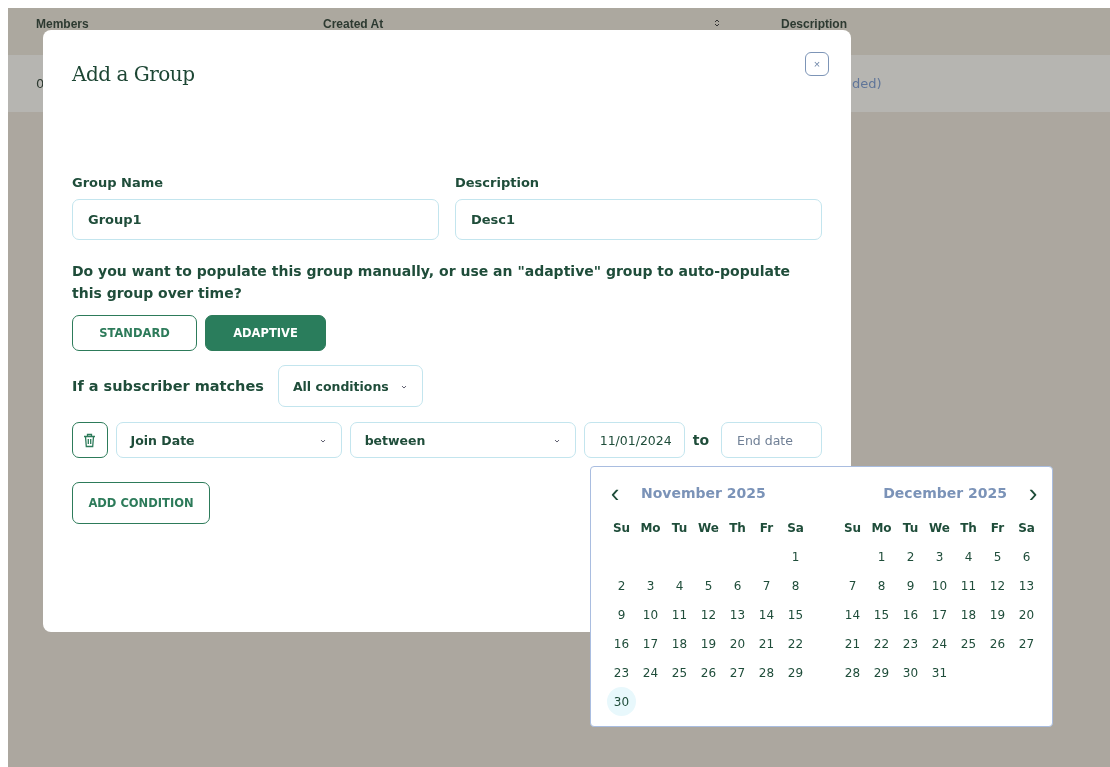  I want to click on mode-button: STANDARD, so click(134, 333).